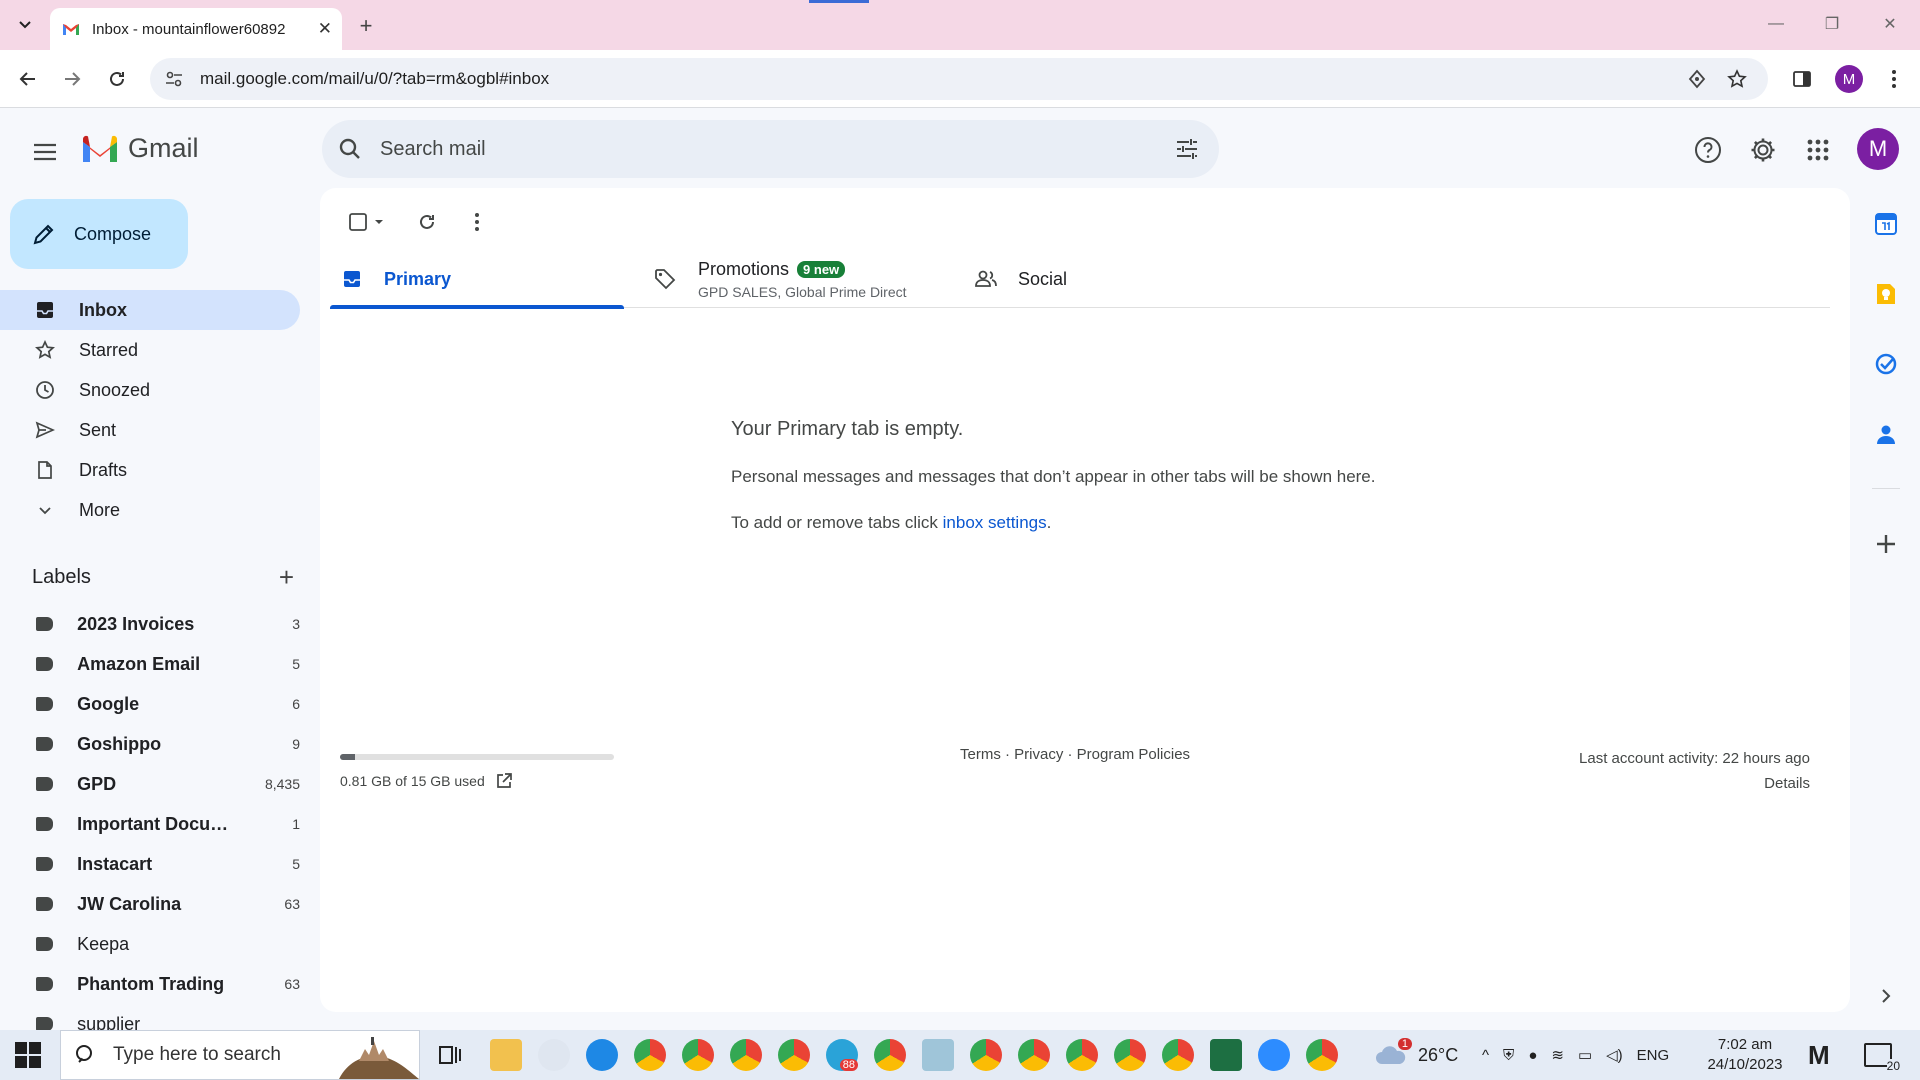  Describe the element at coordinates (477, 279) in the screenshot. I see `tab-primary: Primary` at that location.